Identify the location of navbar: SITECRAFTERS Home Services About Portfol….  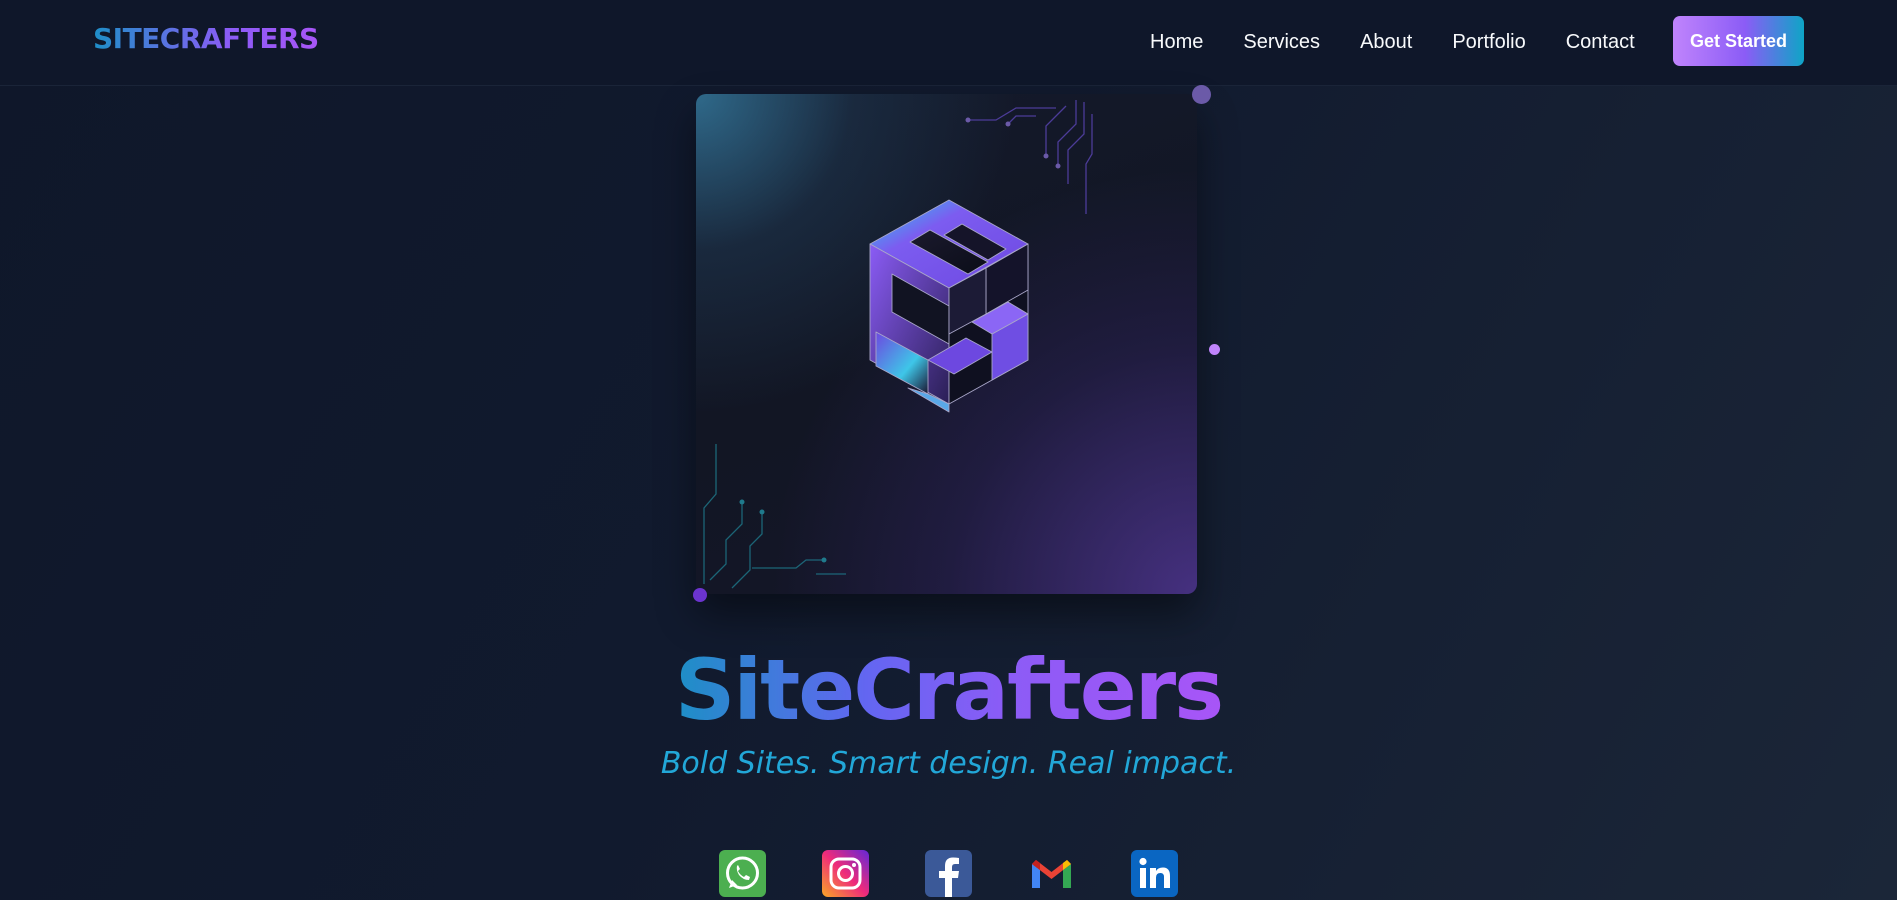
(948, 43).